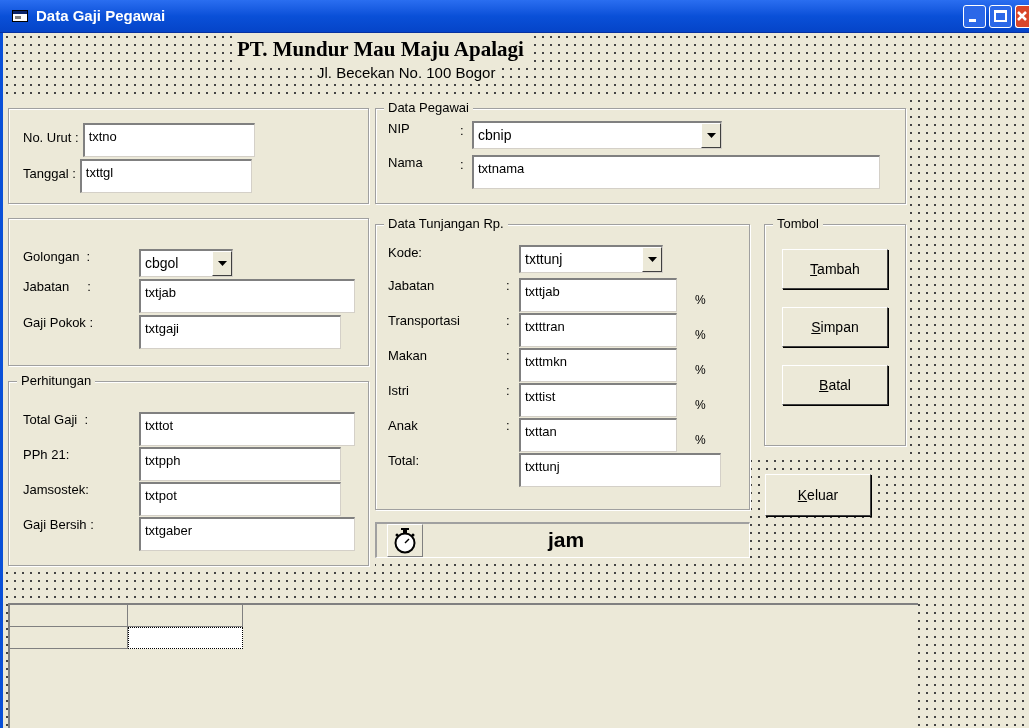 The height and width of the screenshot is (728, 1029). What do you see at coordinates (835, 269) in the screenshot?
I see `action-button: Tambah` at bounding box center [835, 269].